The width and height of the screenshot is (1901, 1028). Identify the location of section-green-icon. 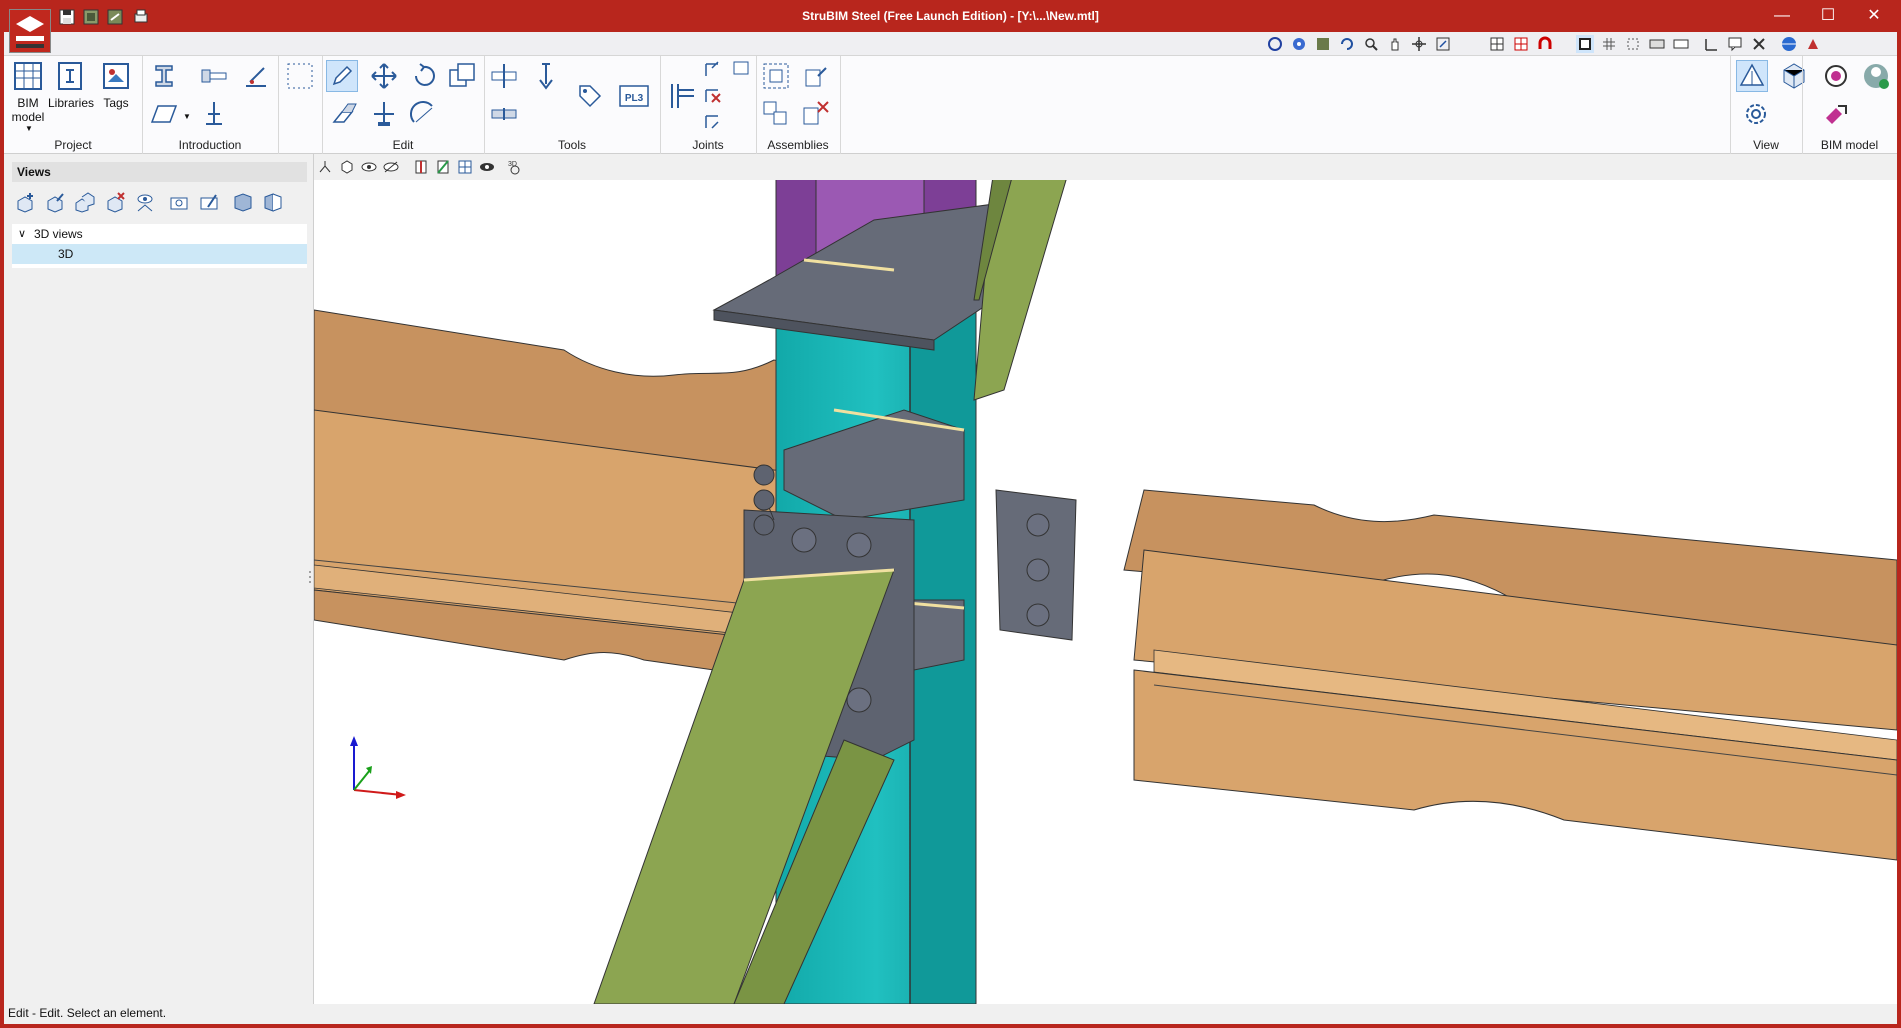
(443, 167).